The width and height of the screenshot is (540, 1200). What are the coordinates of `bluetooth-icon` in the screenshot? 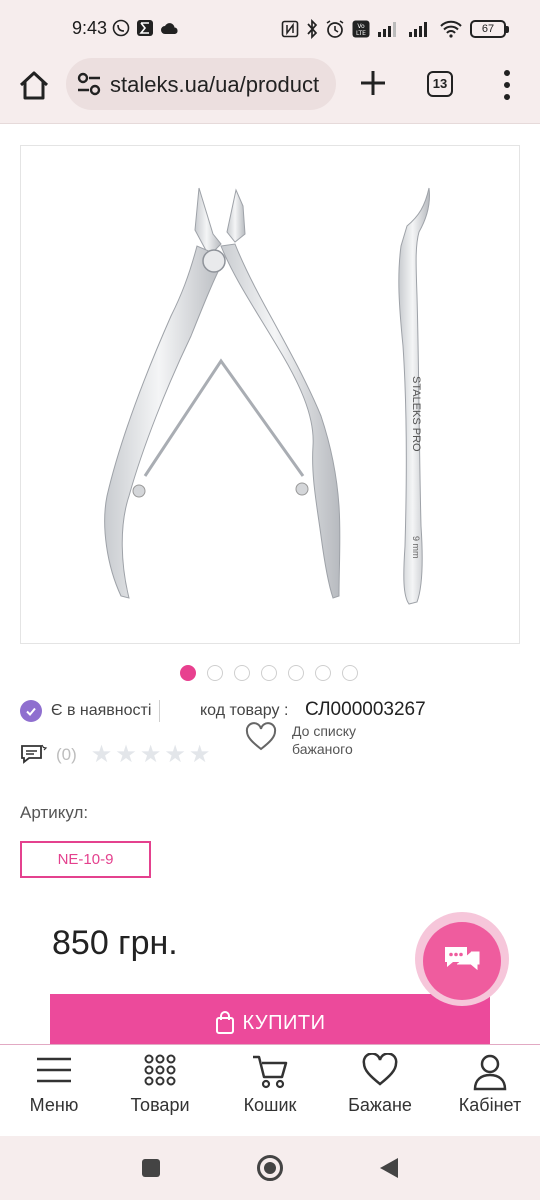 It's located at (312, 29).